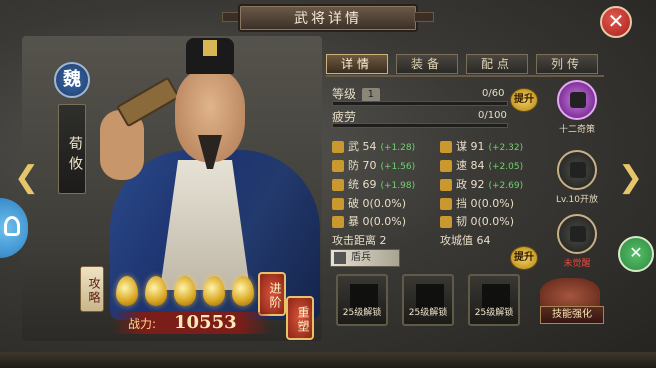 This screenshot has height=368, width=656. What do you see at coordinates (465, 240) in the screenshot?
I see `siege-value: 攻城值 64` at bounding box center [465, 240].